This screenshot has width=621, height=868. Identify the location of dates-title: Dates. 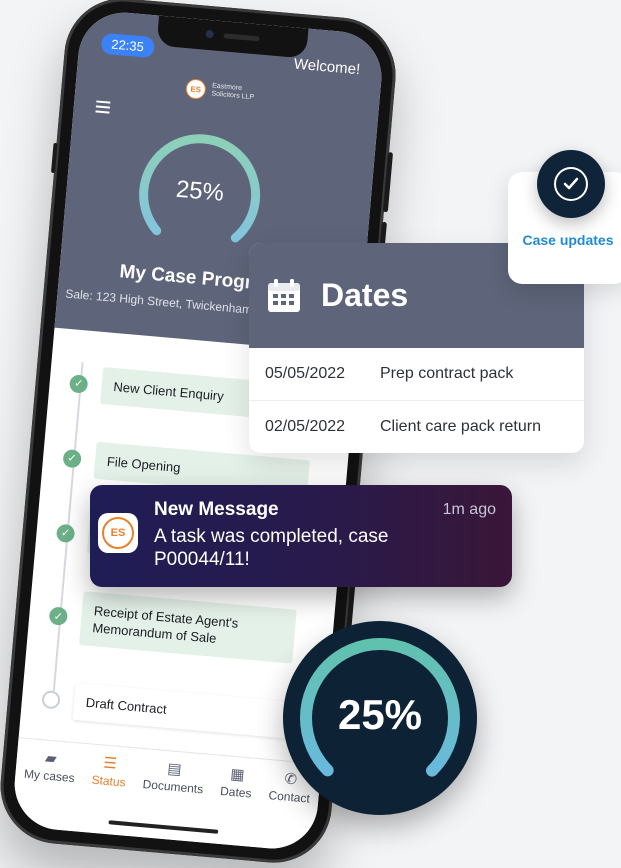
(365, 295).